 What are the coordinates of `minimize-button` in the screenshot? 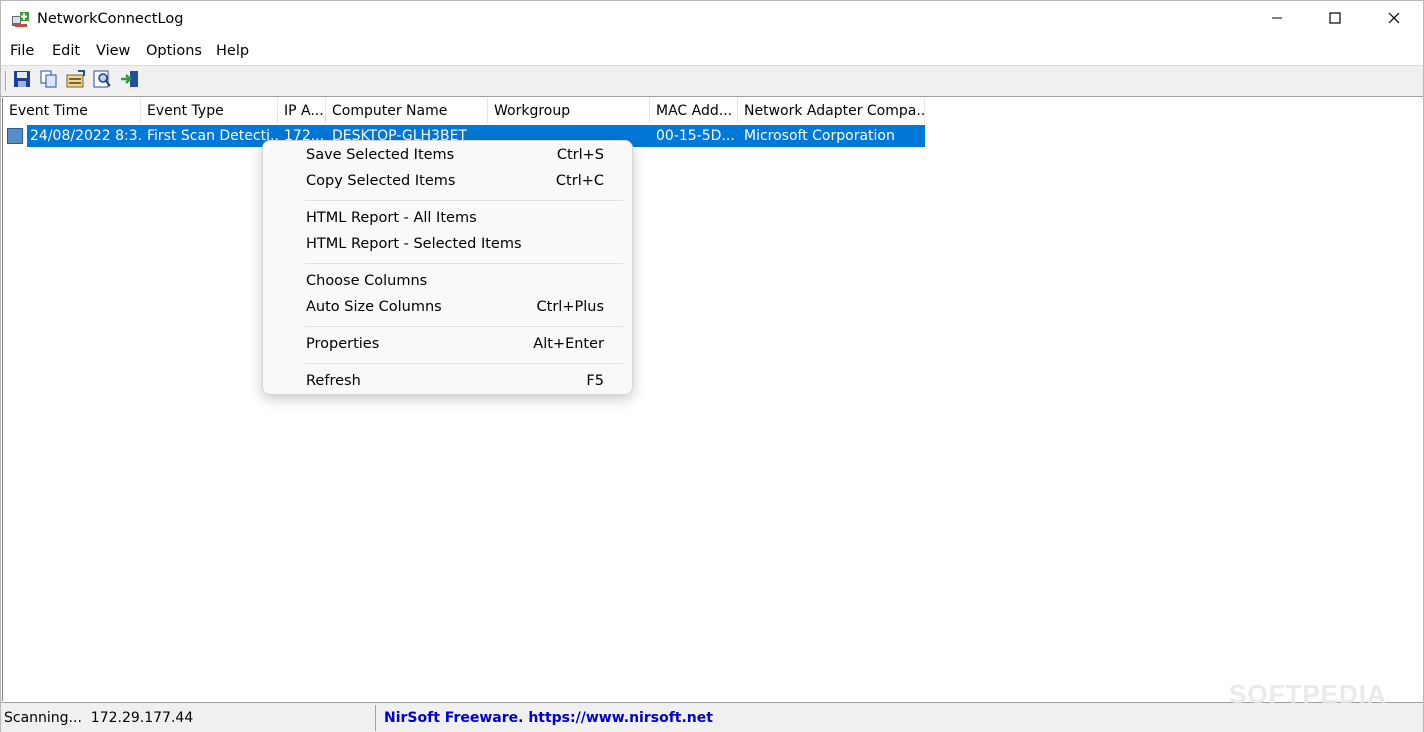 It's located at (1277, 20).